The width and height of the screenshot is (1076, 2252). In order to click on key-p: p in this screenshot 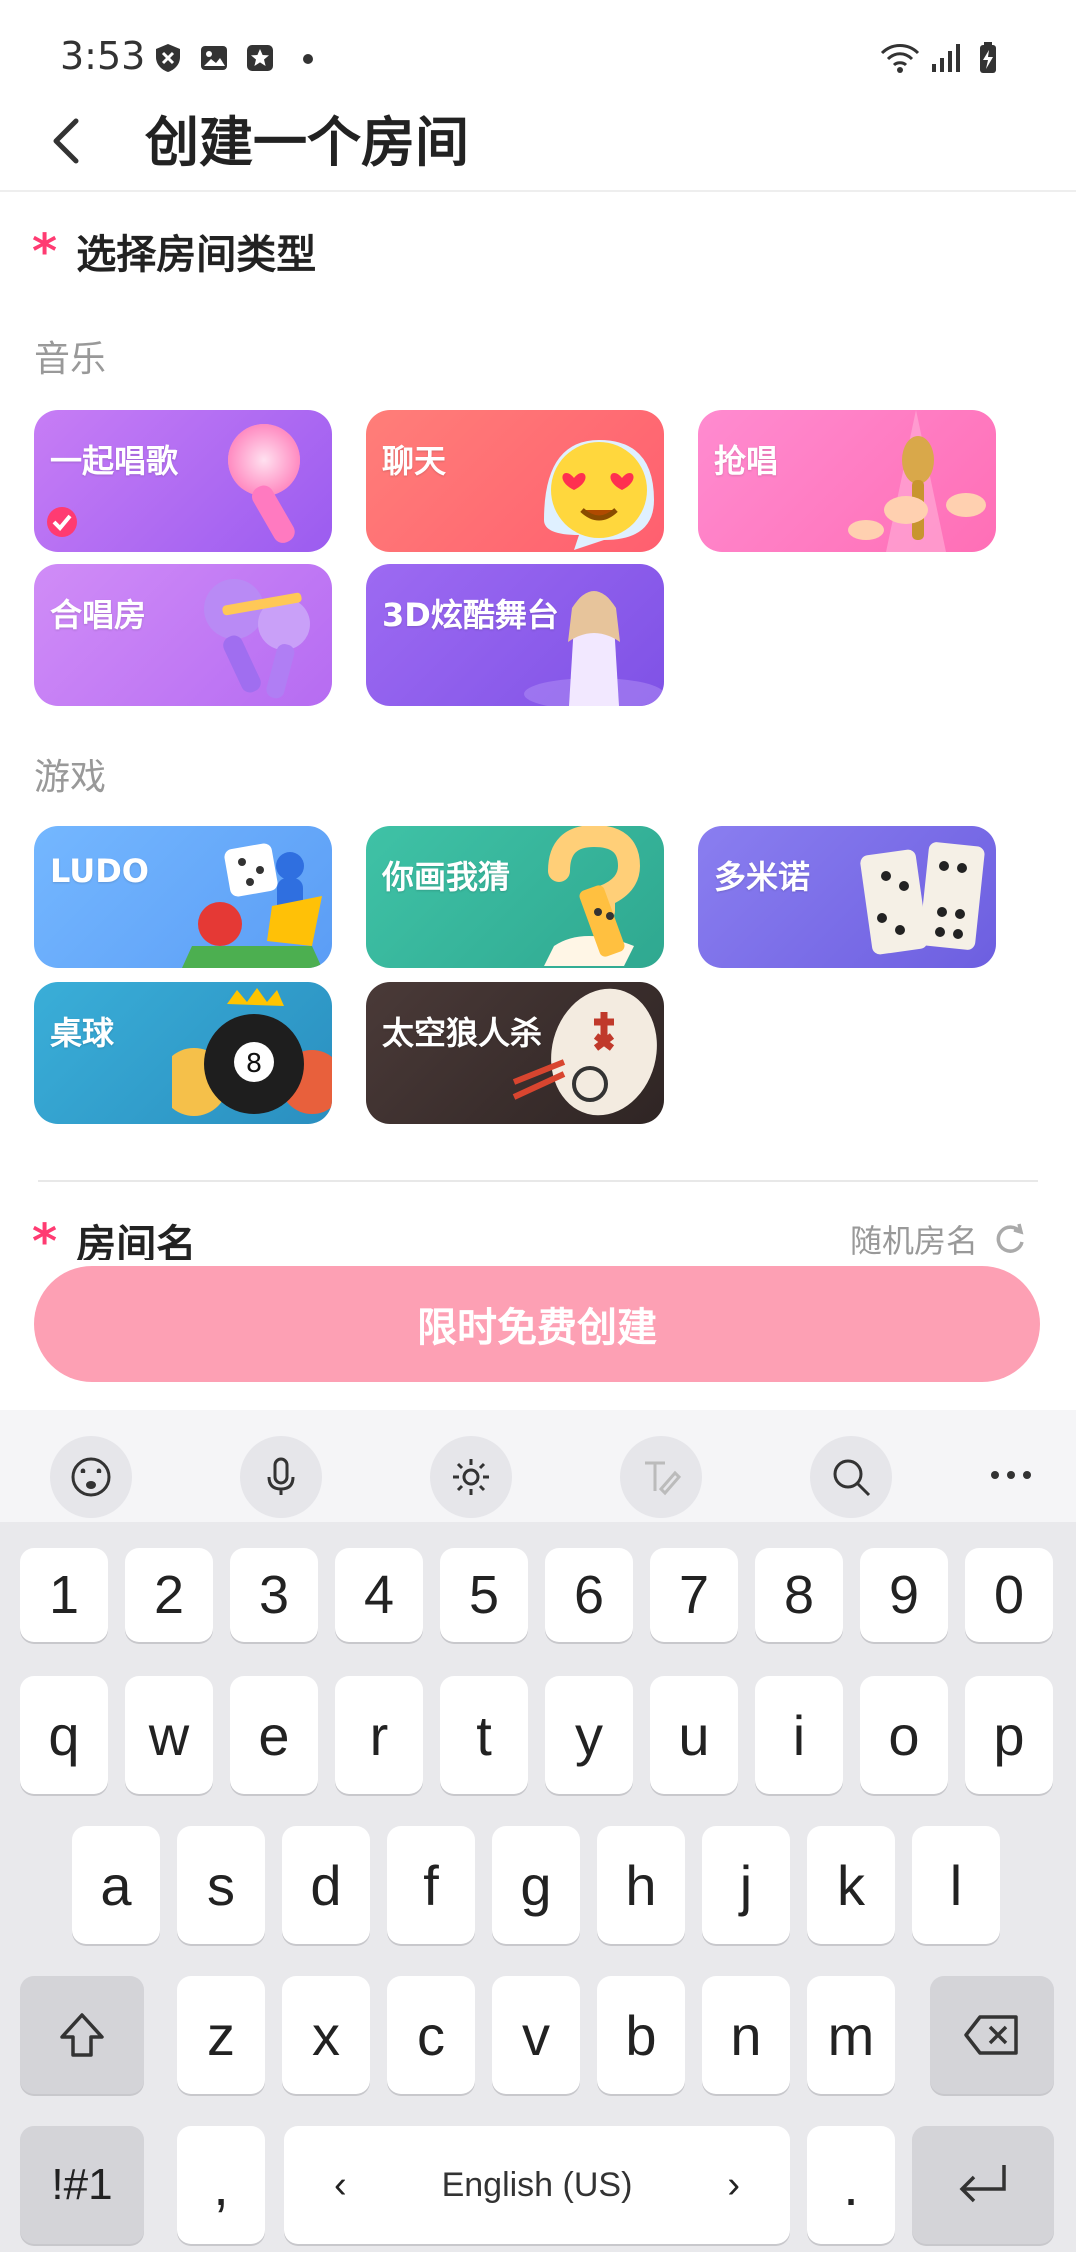, I will do `click(1009, 1735)`.